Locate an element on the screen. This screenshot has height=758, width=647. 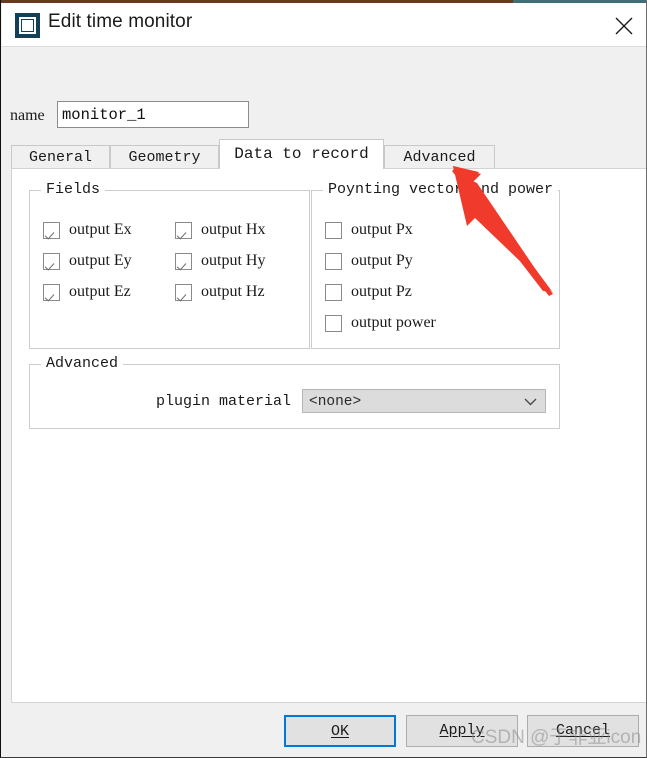
app-monitor-icon is located at coordinates (27, 25).